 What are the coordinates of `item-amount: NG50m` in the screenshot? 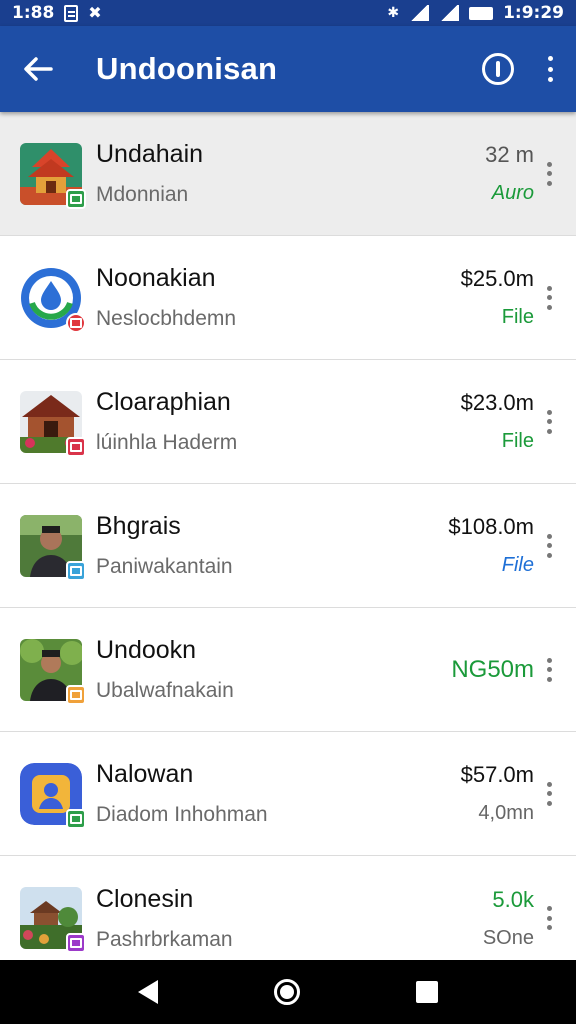 It's located at (492, 669).